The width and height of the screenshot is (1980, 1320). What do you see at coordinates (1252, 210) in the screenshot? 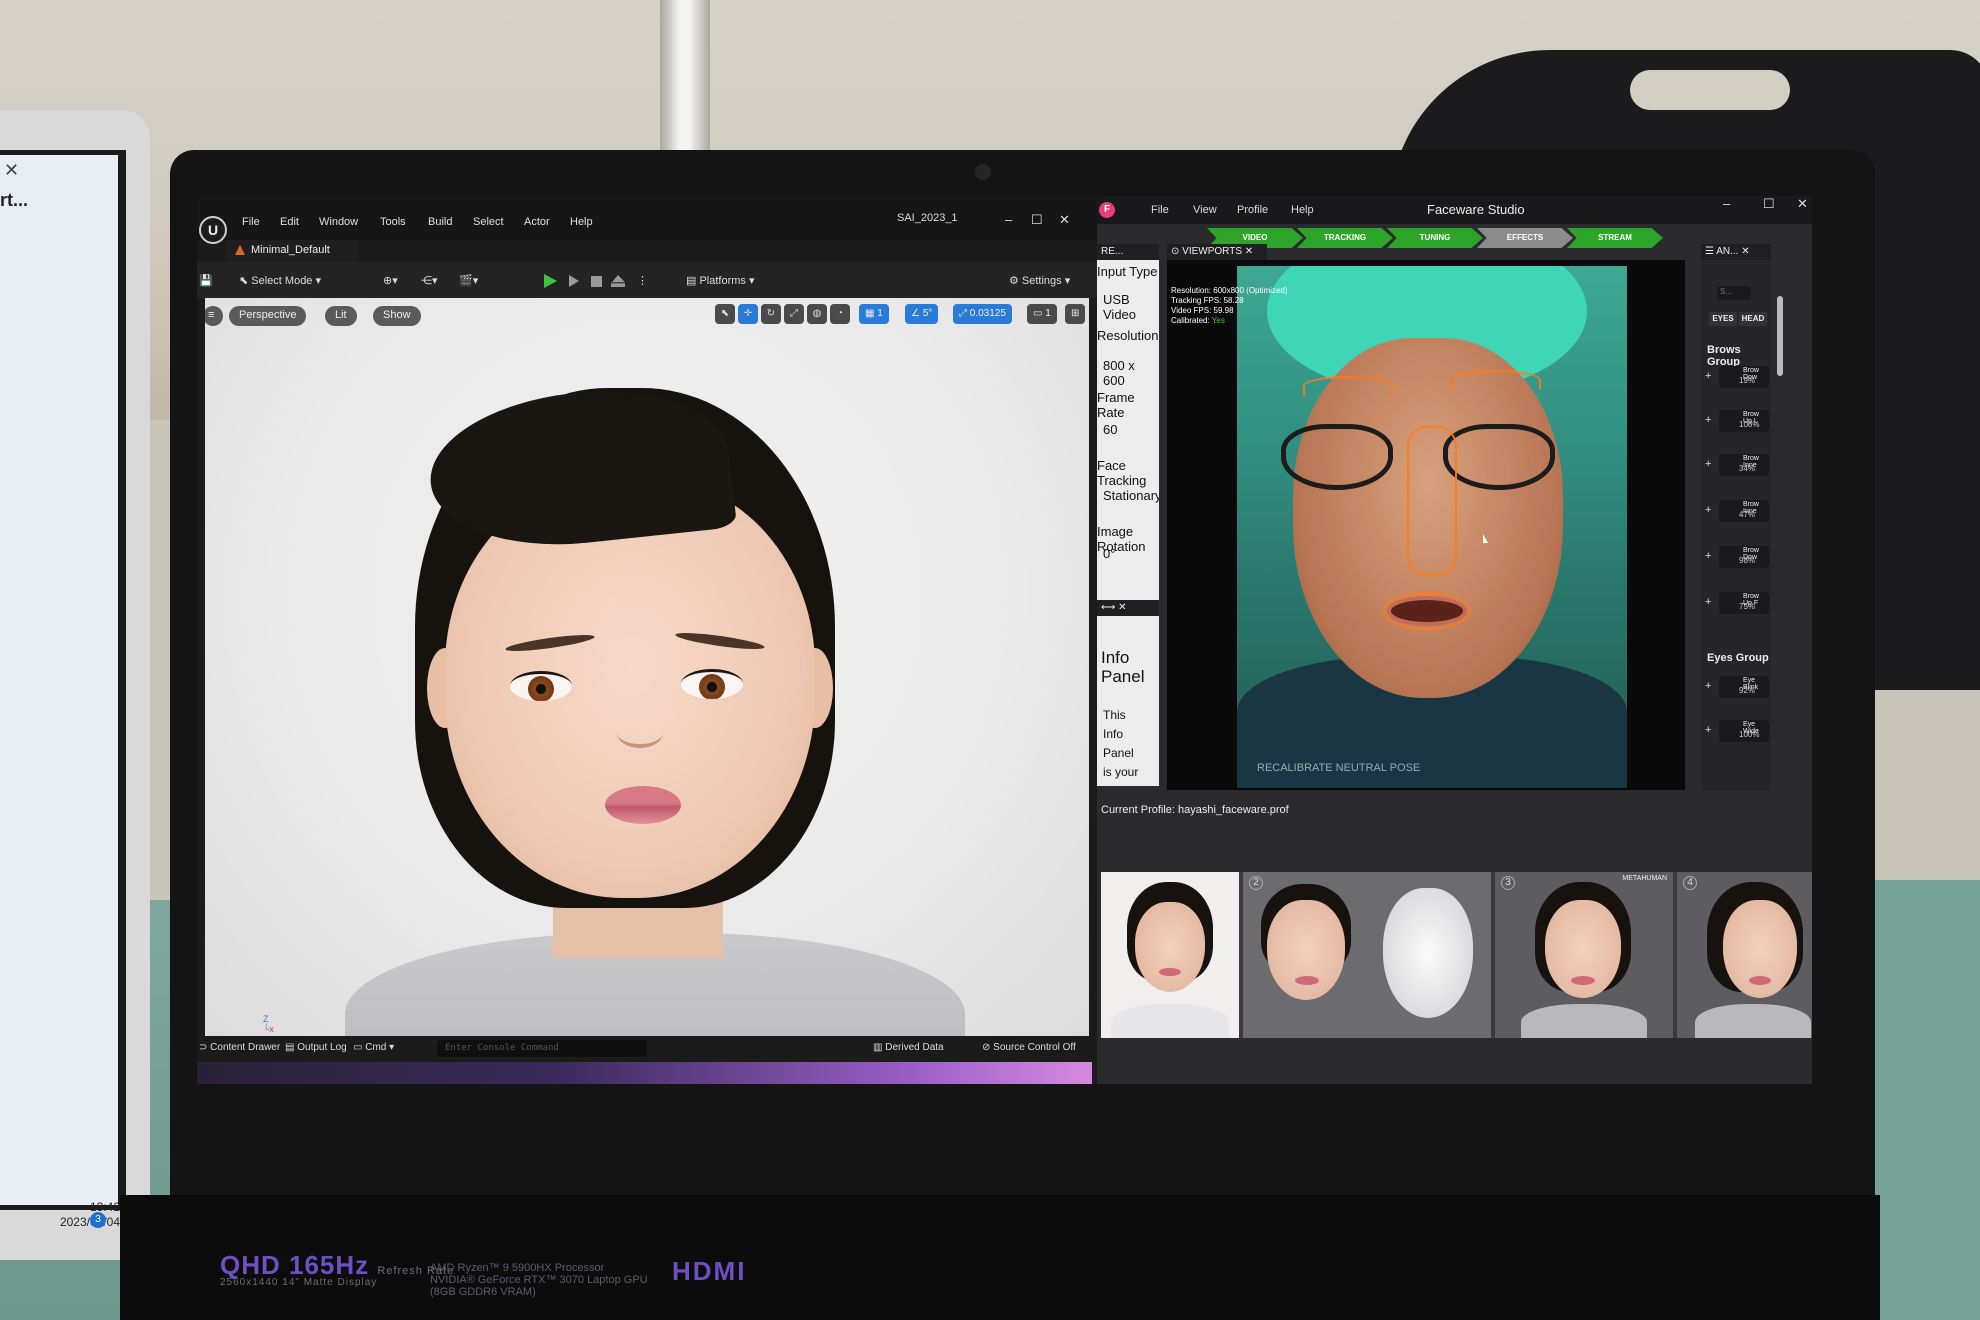
I see `fw-menu-profile: Profile` at bounding box center [1252, 210].